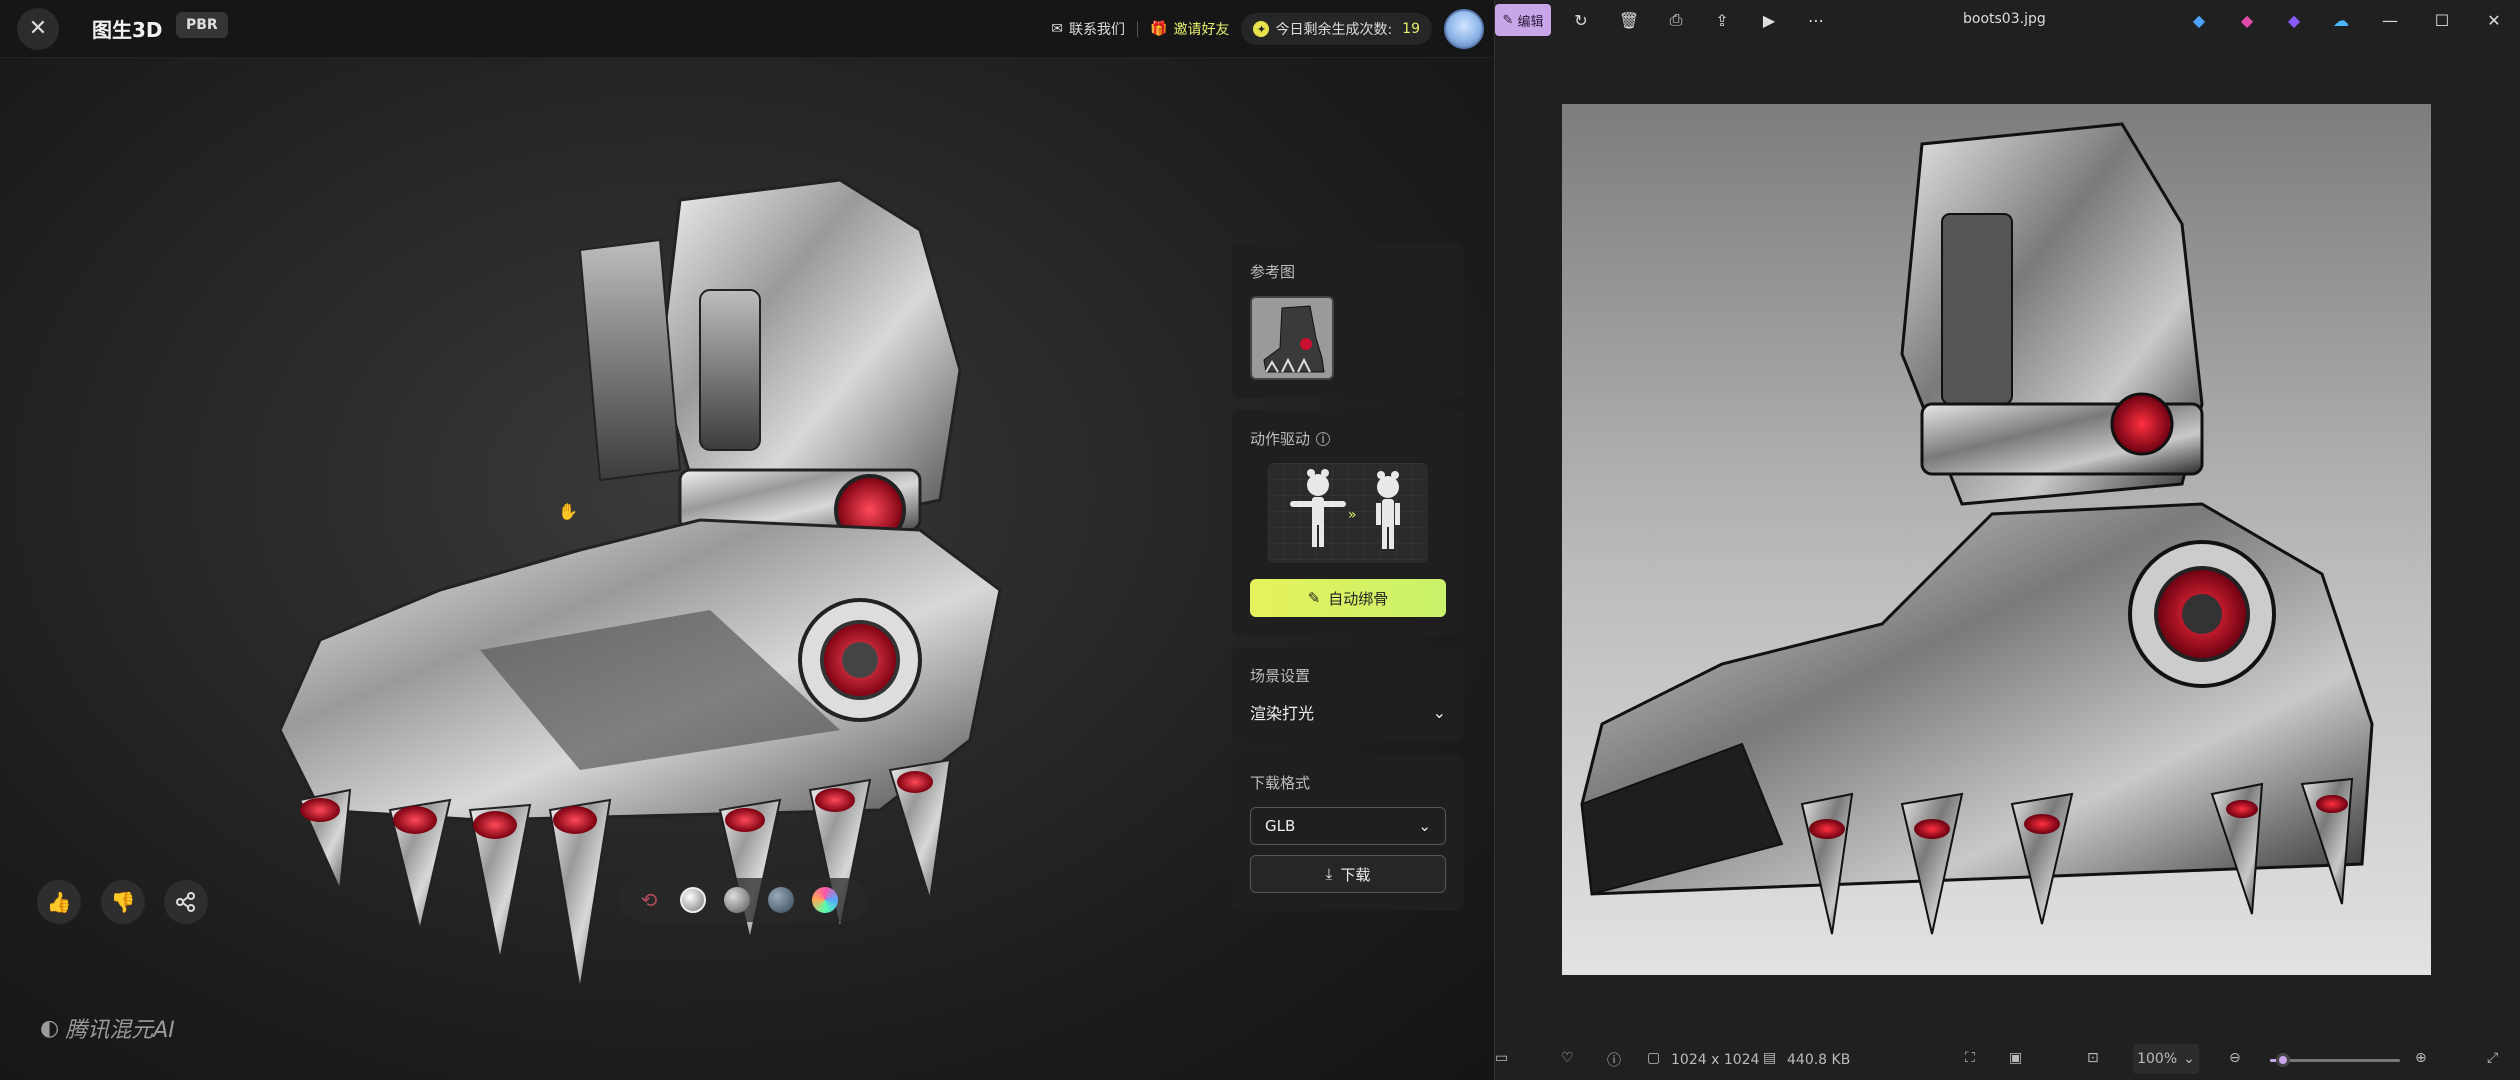  What do you see at coordinates (59, 902) in the screenshot?
I see `like-button: 👍` at bounding box center [59, 902].